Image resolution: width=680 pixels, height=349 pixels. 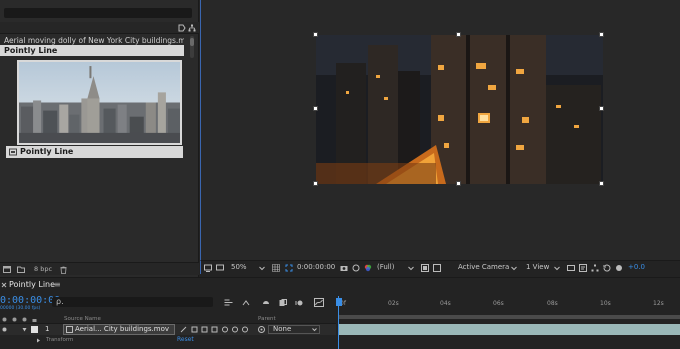 I want to click on tag-icon, so click(x=182, y=28).